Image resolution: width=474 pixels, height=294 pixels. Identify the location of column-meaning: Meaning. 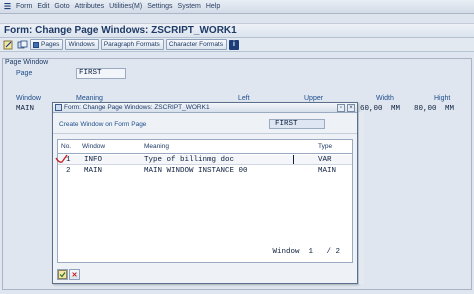
(89, 98).